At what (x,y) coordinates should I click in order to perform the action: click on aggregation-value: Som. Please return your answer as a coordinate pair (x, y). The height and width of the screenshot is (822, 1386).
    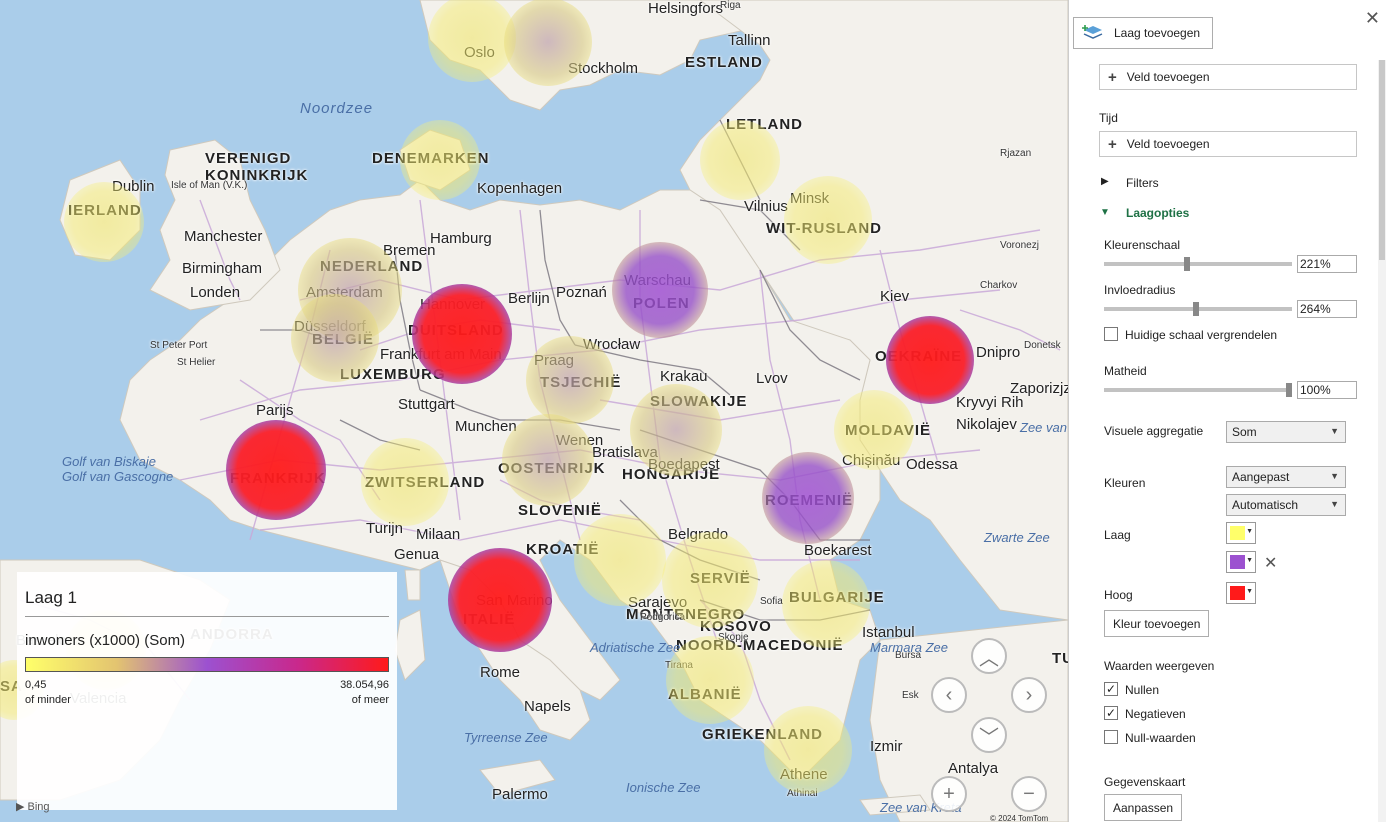
    Looking at the image, I should click on (1244, 432).